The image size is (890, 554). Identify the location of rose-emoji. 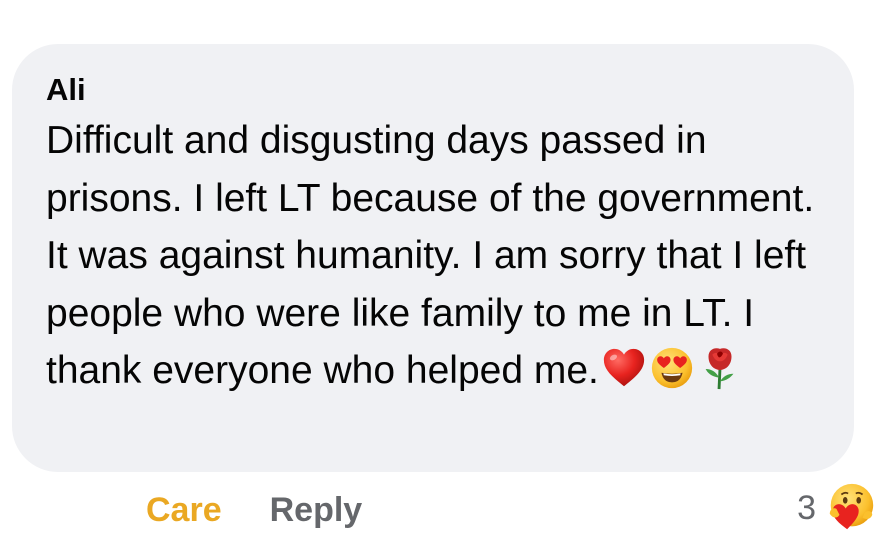
(720, 368).